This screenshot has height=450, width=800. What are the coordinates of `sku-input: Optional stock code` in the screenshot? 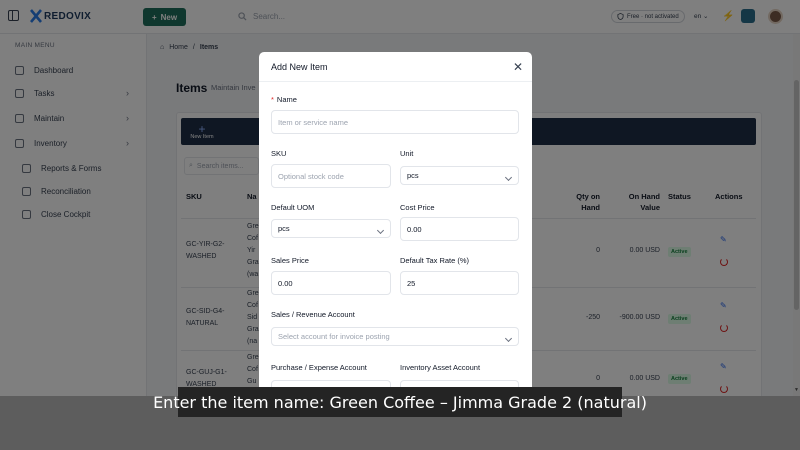 It's located at (331, 176).